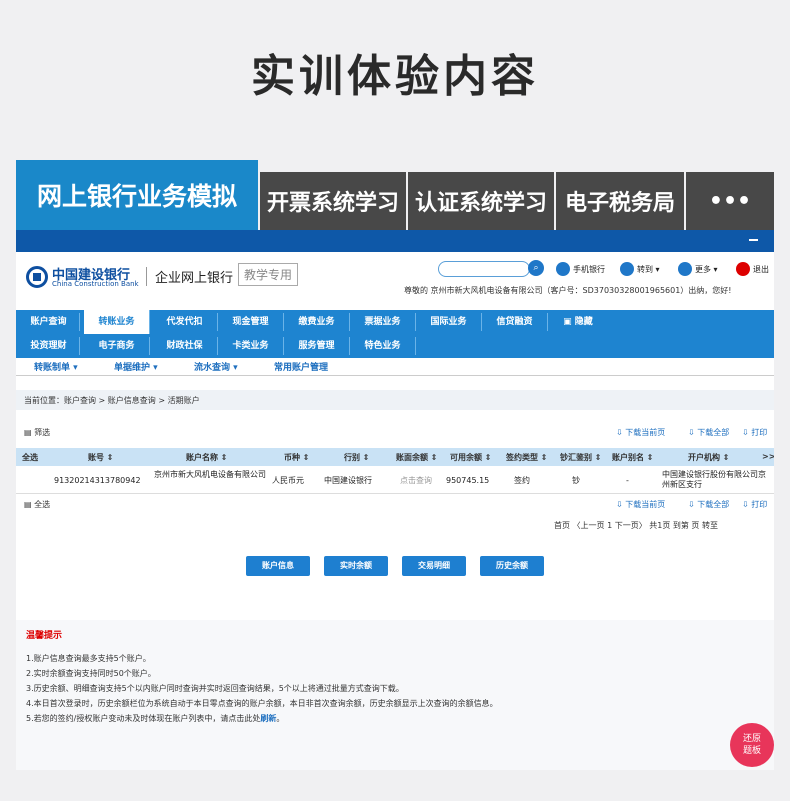 This screenshot has height=801, width=790. I want to click on cell-cash-type: 钞, so click(576, 480).